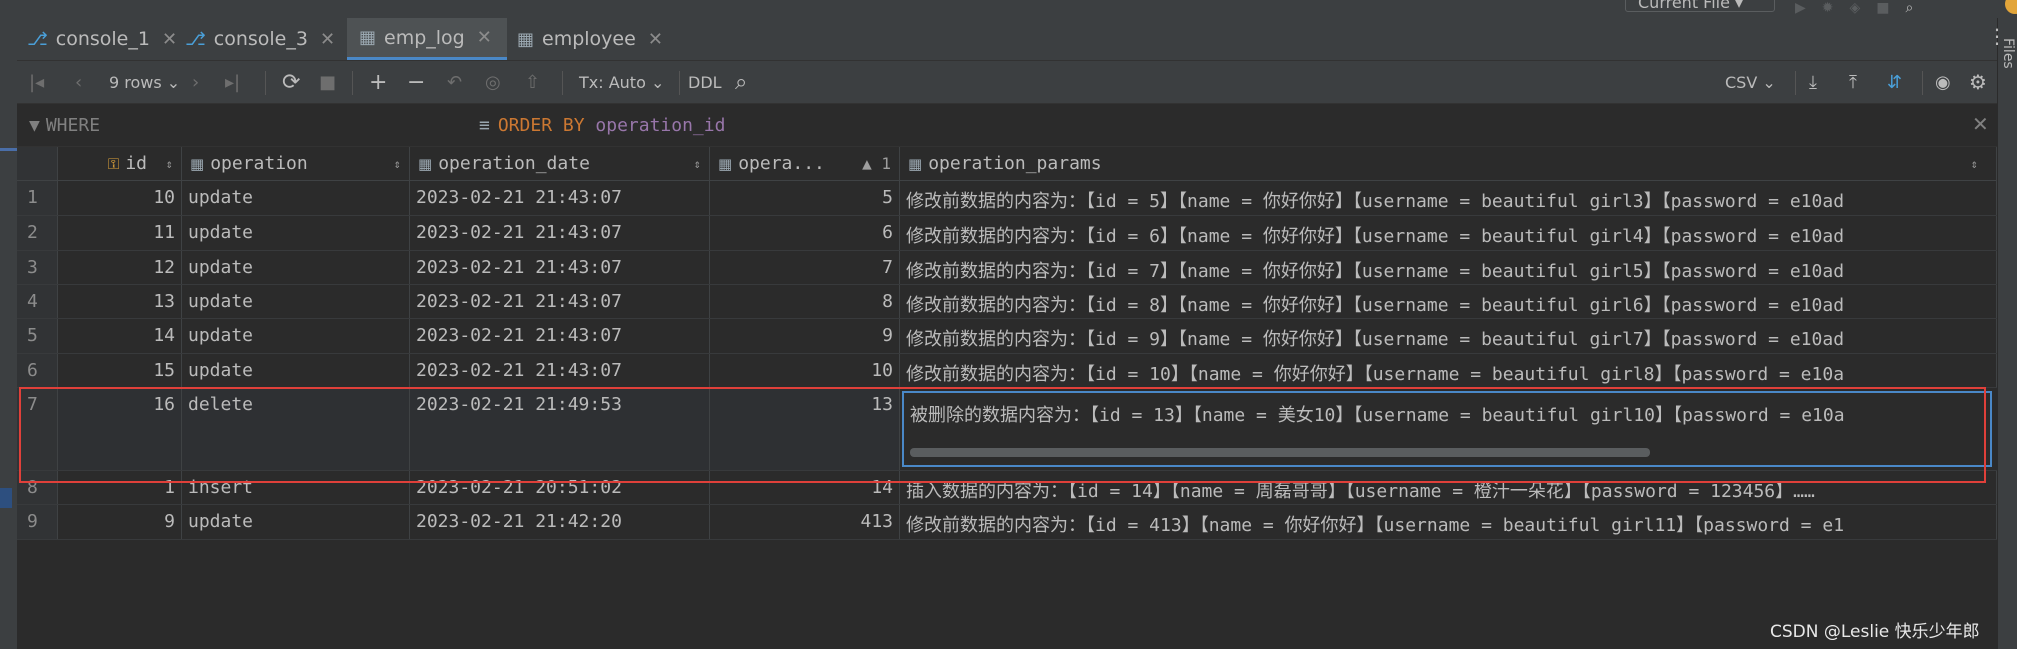 Image resolution: width=2017 pixels, height=649 pixels. What do you see at coordinates (805, 370) in the screenshot?
I see `cell-operation-id: 10` at bounding box center [805, 370].